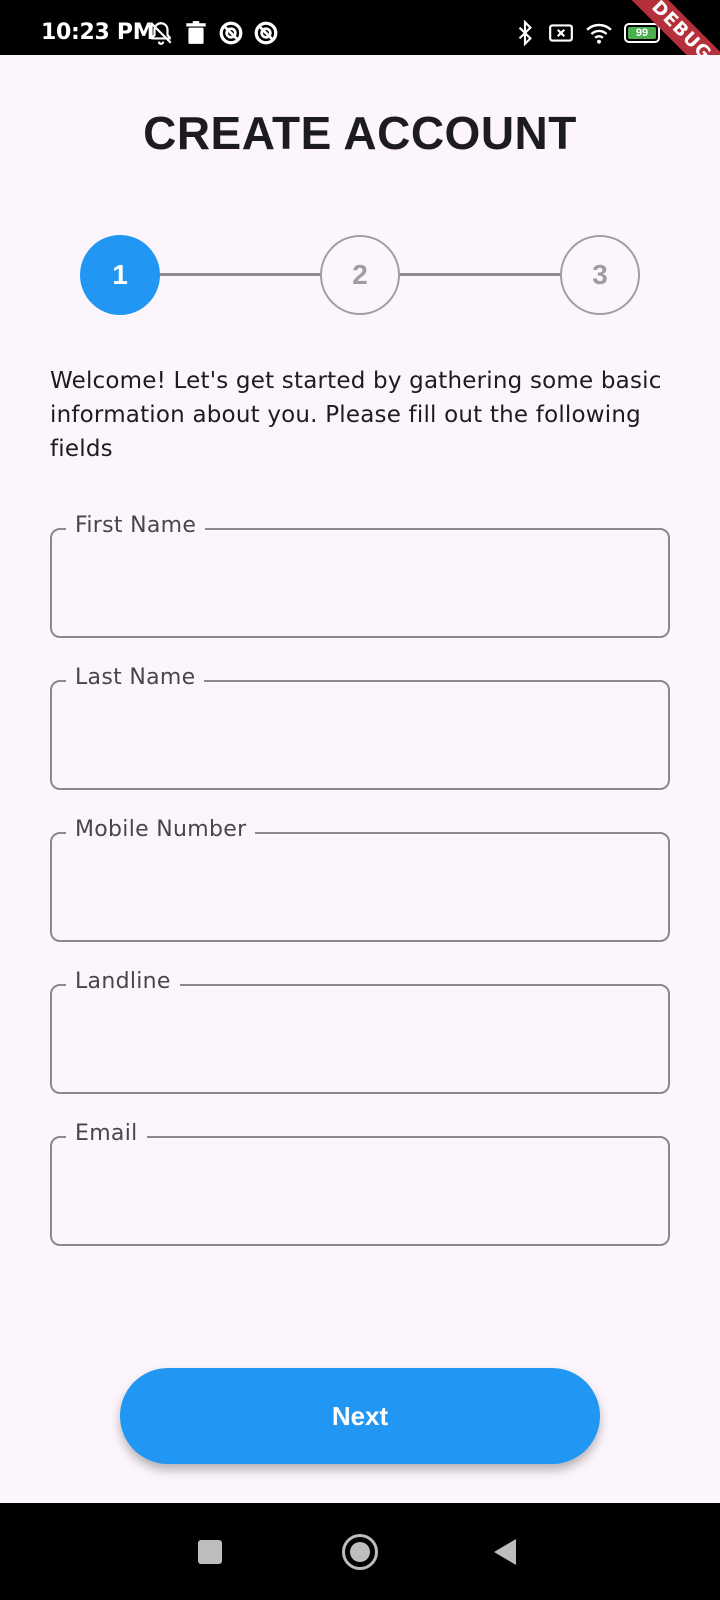 The width and height of the screenshot is (720, 1600). I want to click on navigation-bar, so click(360, 1551).